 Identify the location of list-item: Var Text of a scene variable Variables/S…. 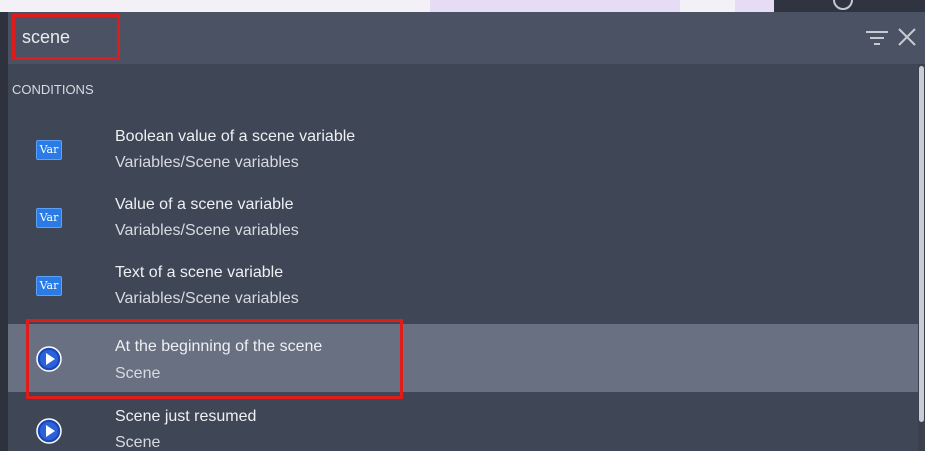
(463, 285).